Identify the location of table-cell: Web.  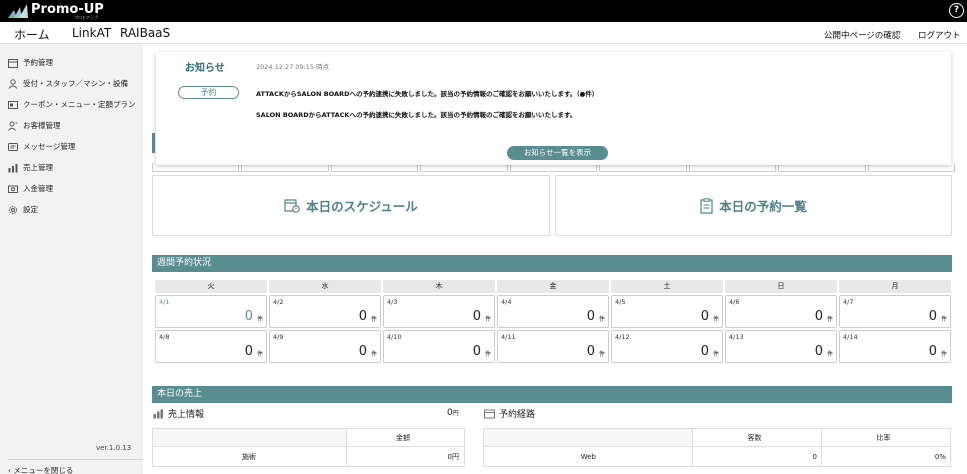
(588, 456).